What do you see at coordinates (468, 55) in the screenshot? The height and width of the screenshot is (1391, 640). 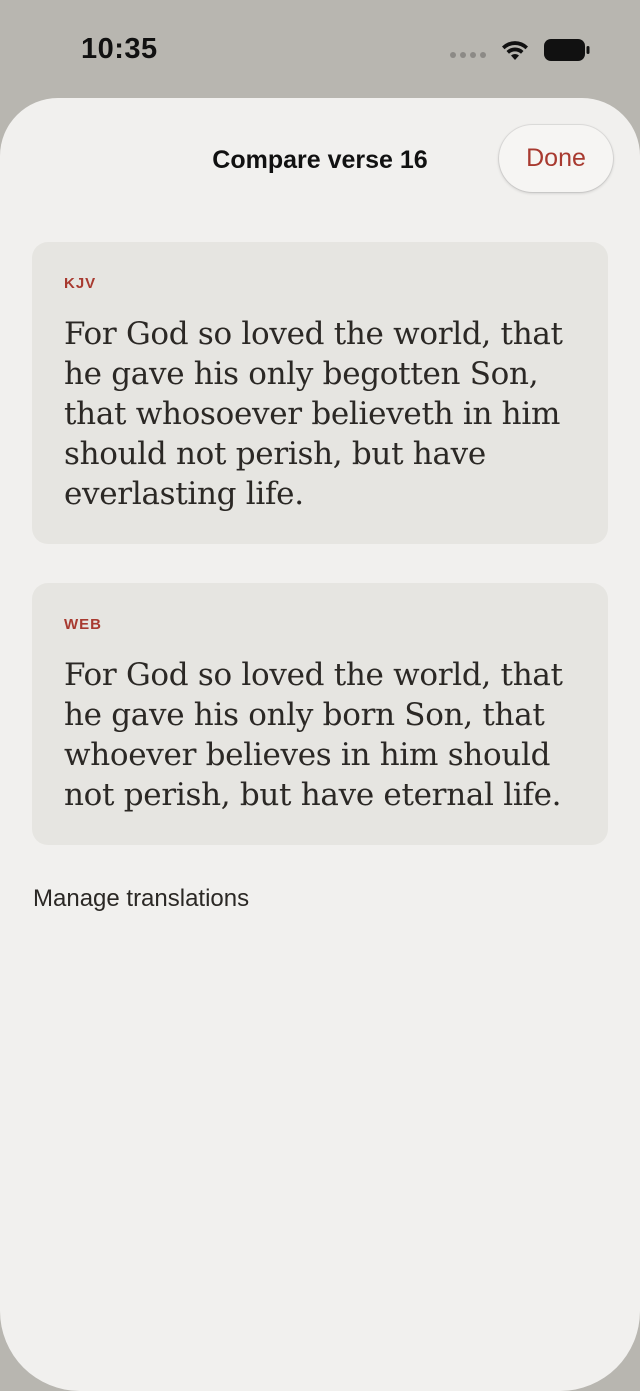 I see `signal-dots-icon` at bounding box center [468, 55].